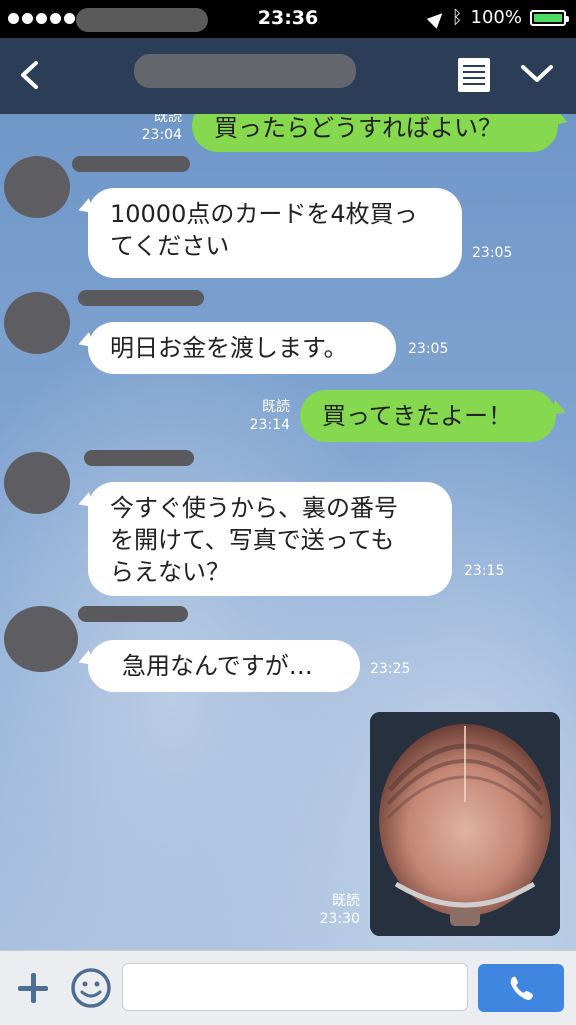 The height and width of the screenshot is (1025, 576). Describe the element at coordinates (436, 18) in the screenshot. I see `location-arrow-icon` at that location.